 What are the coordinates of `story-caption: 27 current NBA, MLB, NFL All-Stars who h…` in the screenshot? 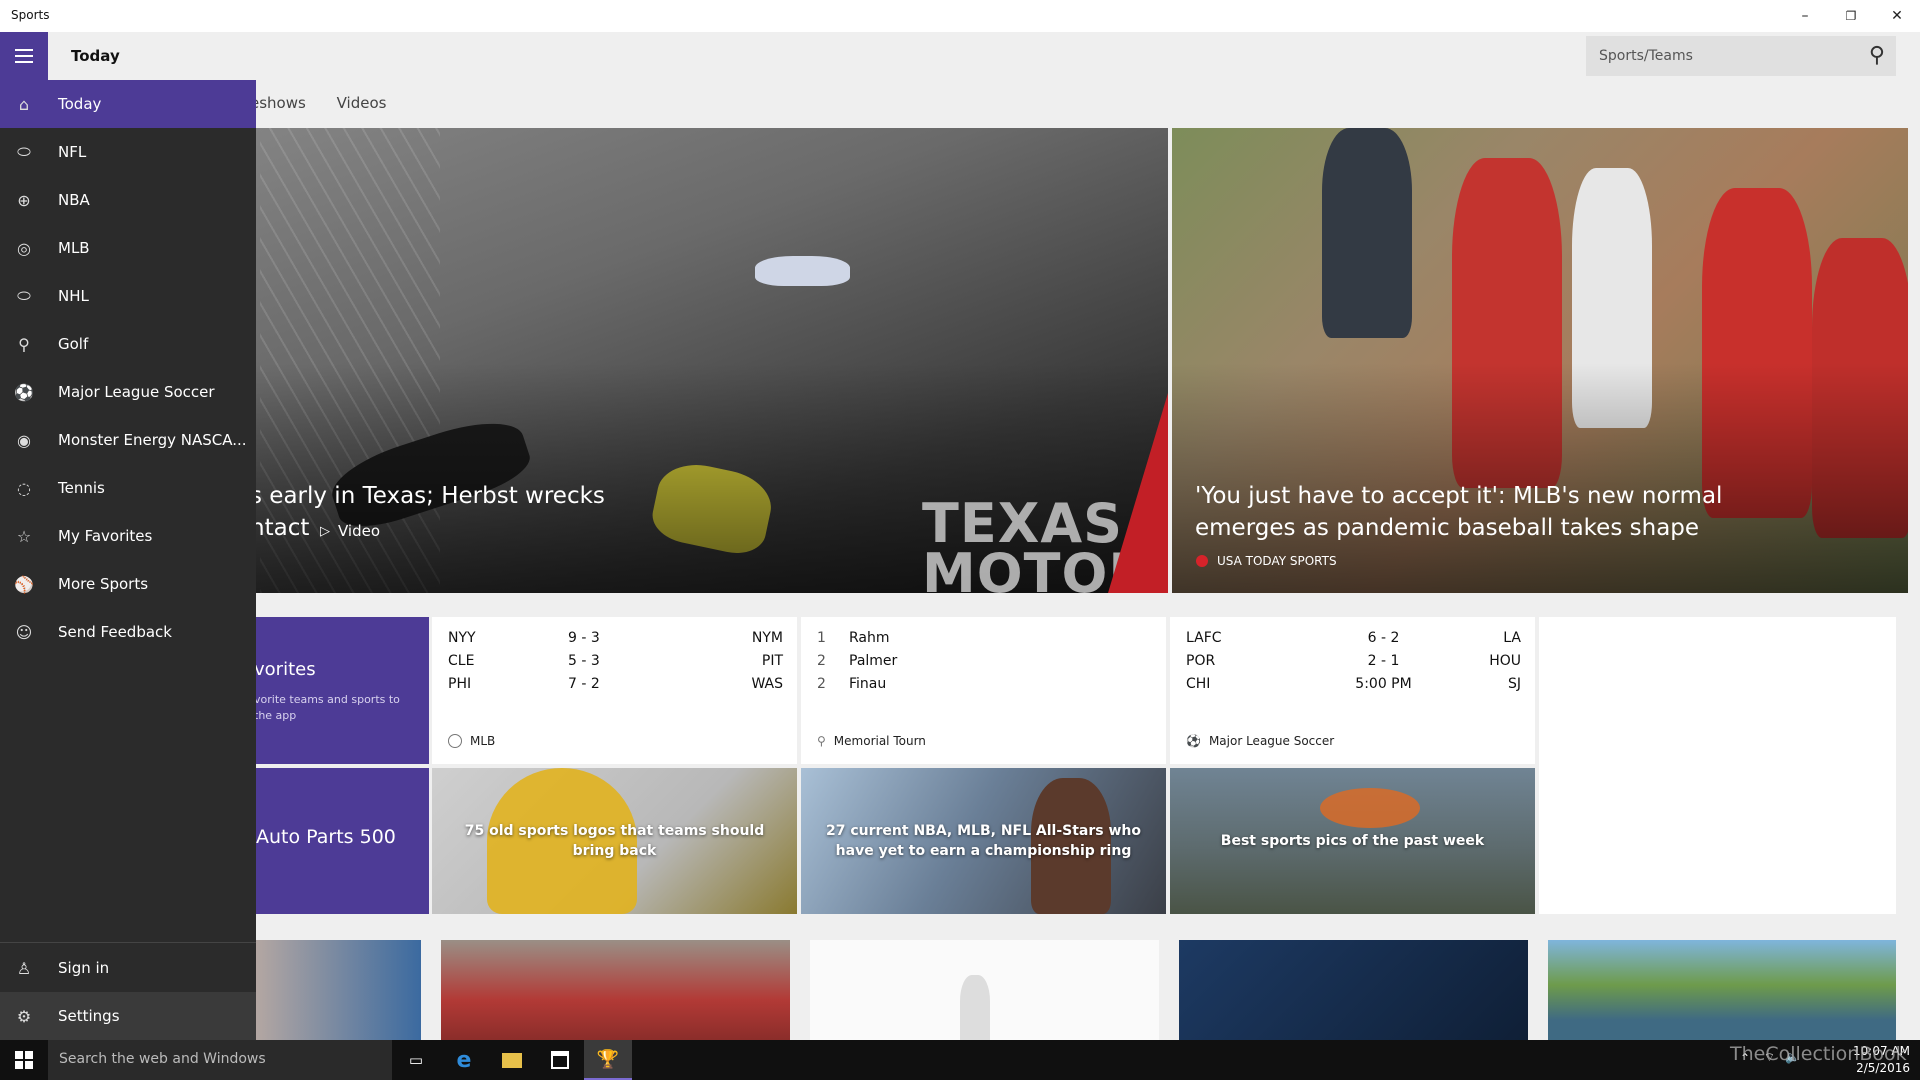 It's located at (983, 841).